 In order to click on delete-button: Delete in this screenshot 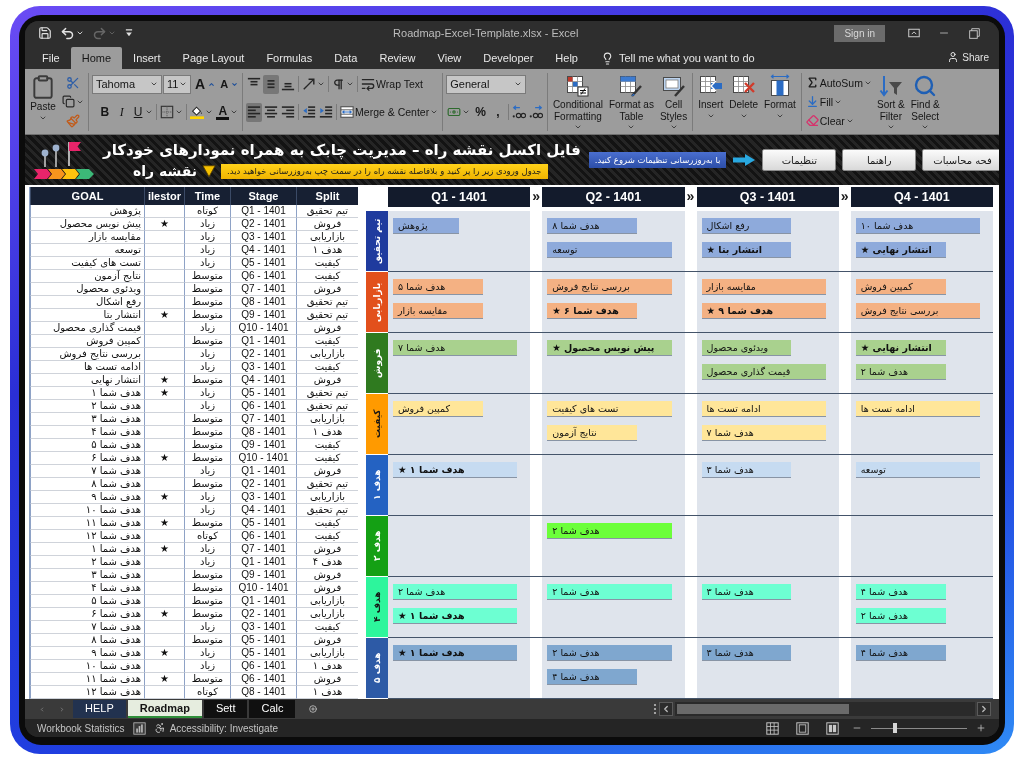, I will do `click(744, 102)`.